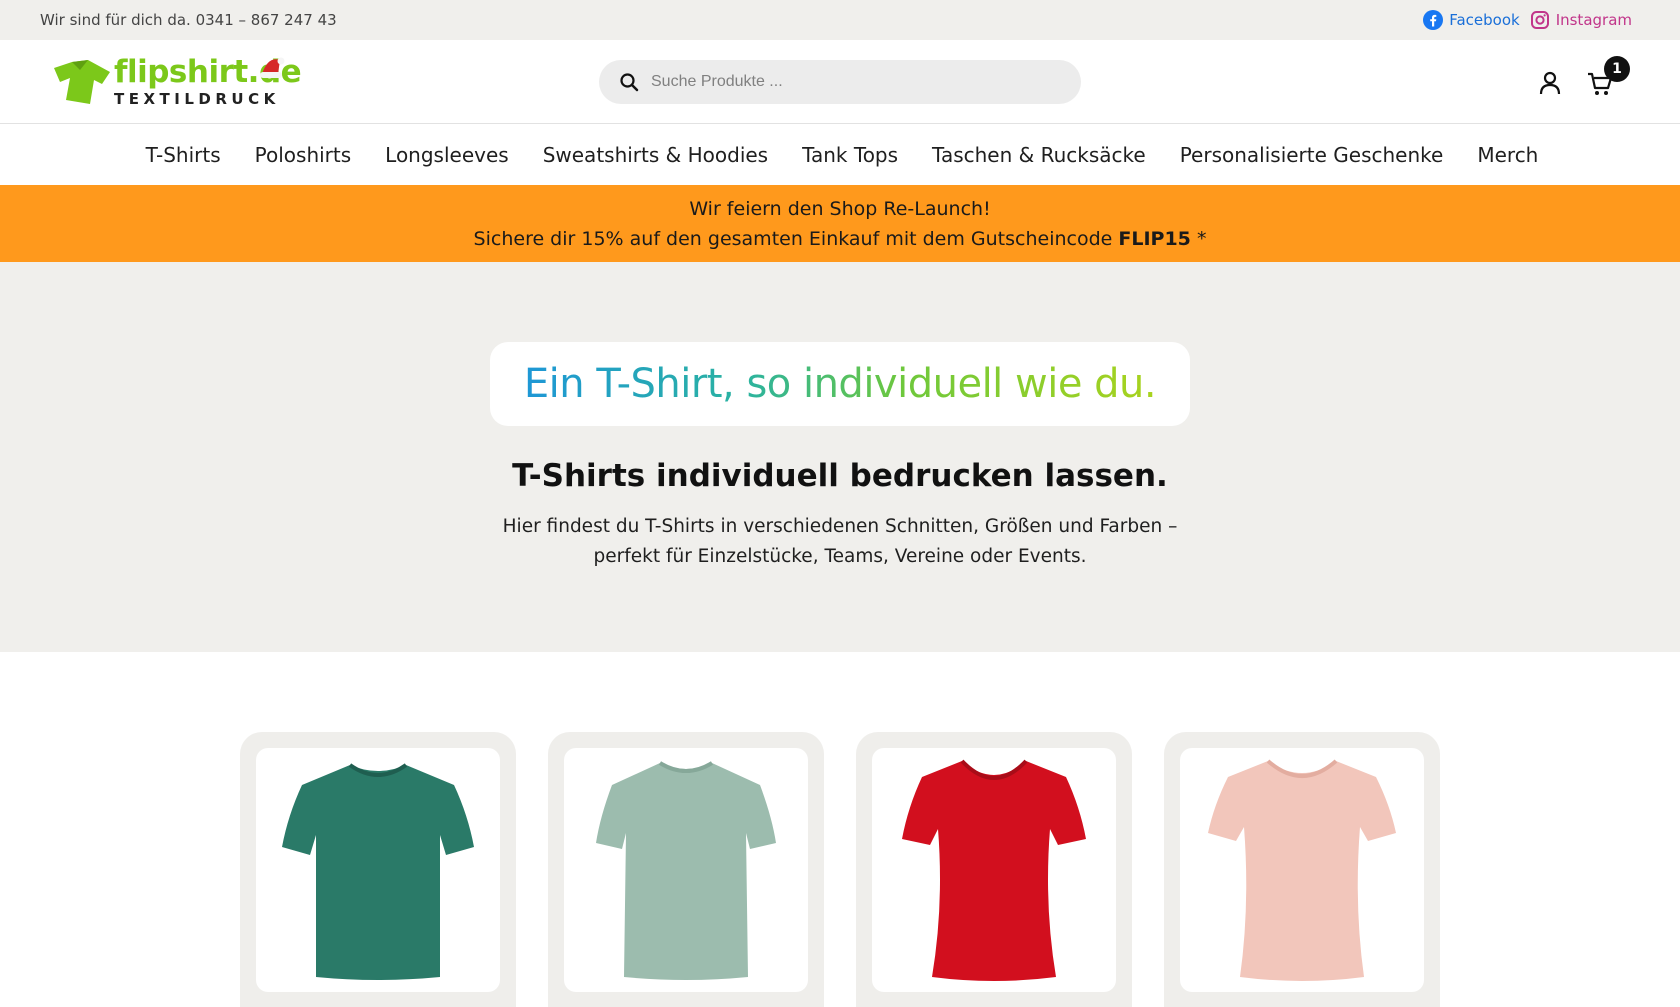 Image resolution: width=1680 pixels, height=1007 pixels. I want to click on nav-item-tshirts: T-Shirts, so click(183, 155).